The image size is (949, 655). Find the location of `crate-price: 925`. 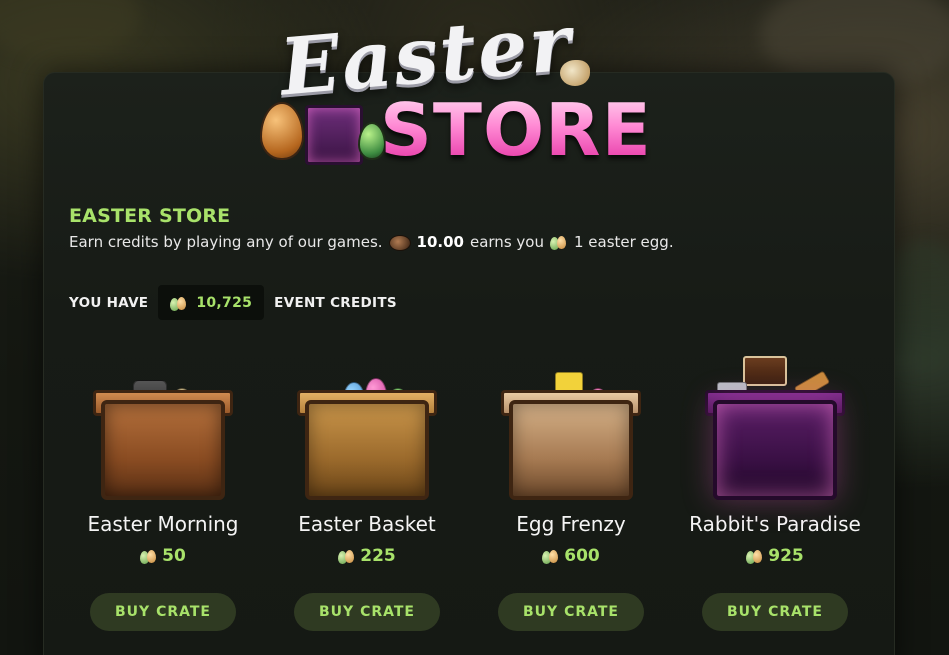

crate-price: 925 is located at coordinates (775, 556).